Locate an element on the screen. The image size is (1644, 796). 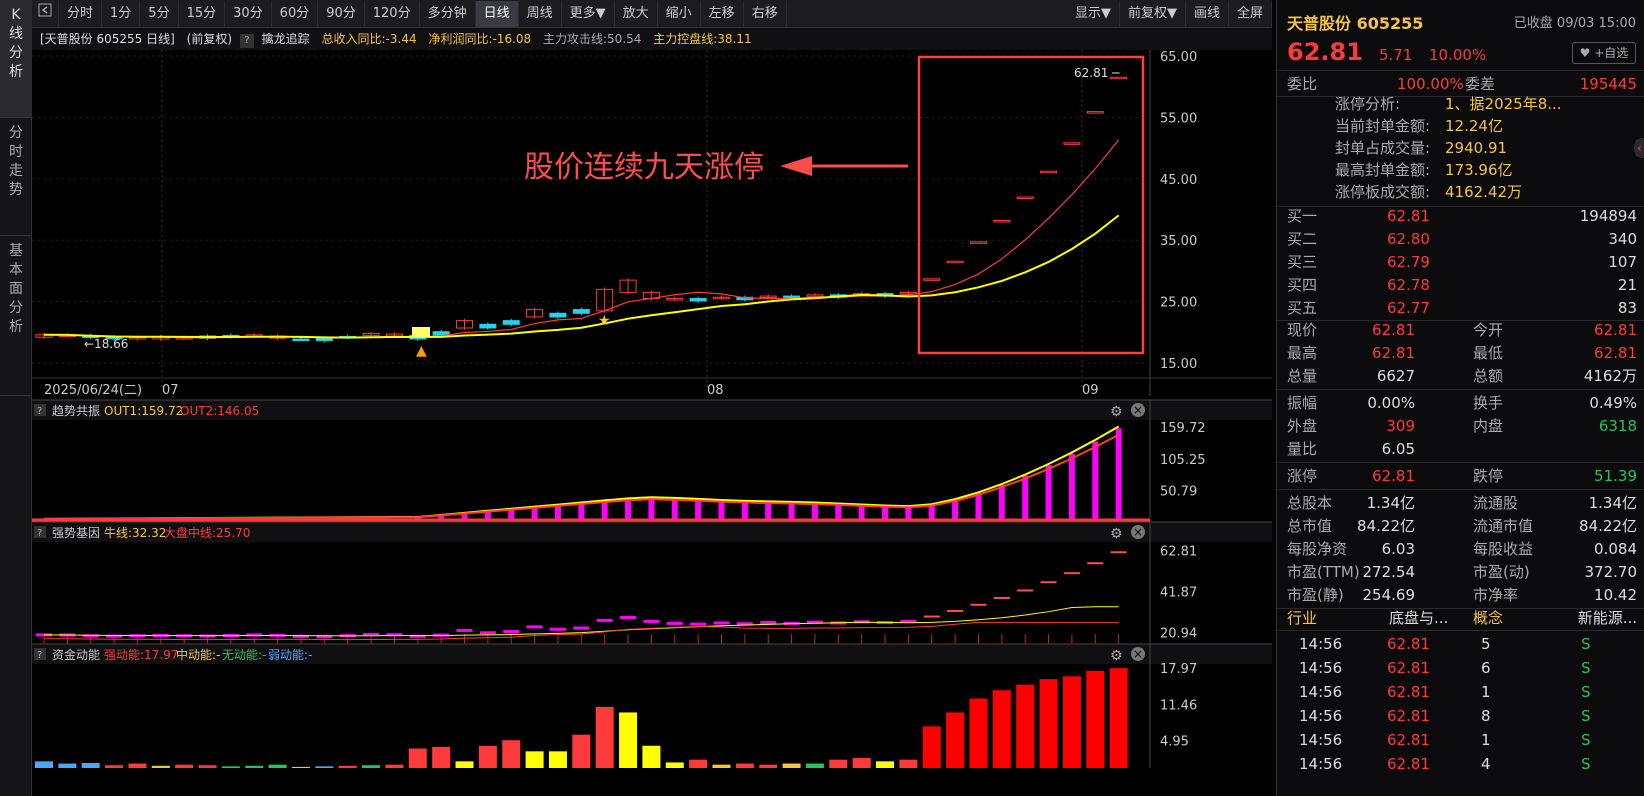
add-watchlist-button: ♥ +自选 is located at coordinates (1604, 53).